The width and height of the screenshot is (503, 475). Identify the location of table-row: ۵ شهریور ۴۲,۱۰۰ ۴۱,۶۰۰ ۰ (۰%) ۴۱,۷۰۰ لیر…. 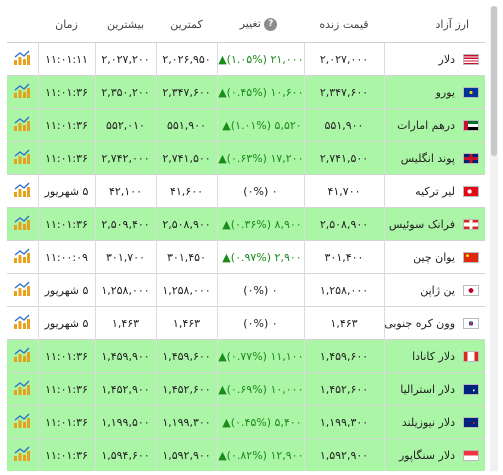
(246, 191).